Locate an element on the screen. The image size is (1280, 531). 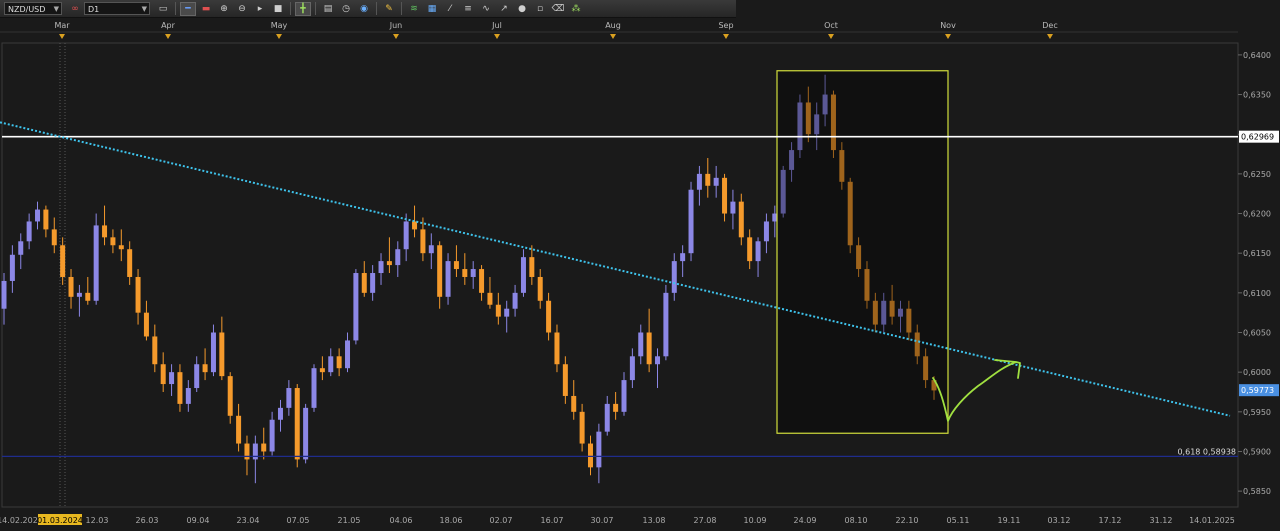
channel-icon: ≡ is located at coordinates (468, 9).